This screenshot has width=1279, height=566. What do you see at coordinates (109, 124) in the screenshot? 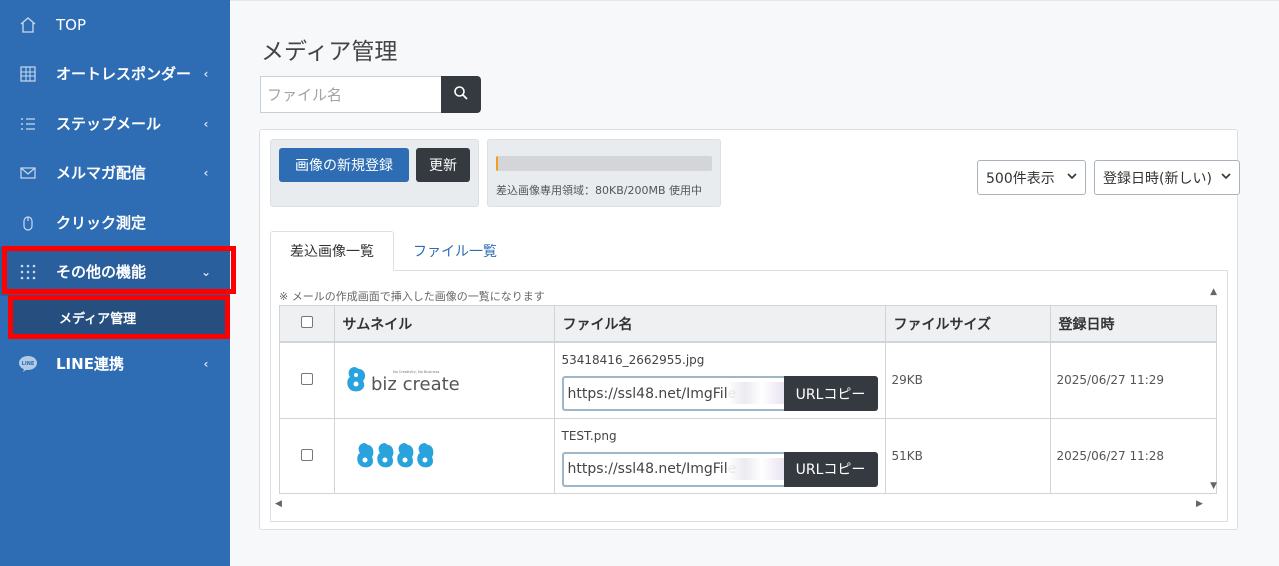
I see `sidebar-item-label: ステップメール` at bounding box center [109, 124].